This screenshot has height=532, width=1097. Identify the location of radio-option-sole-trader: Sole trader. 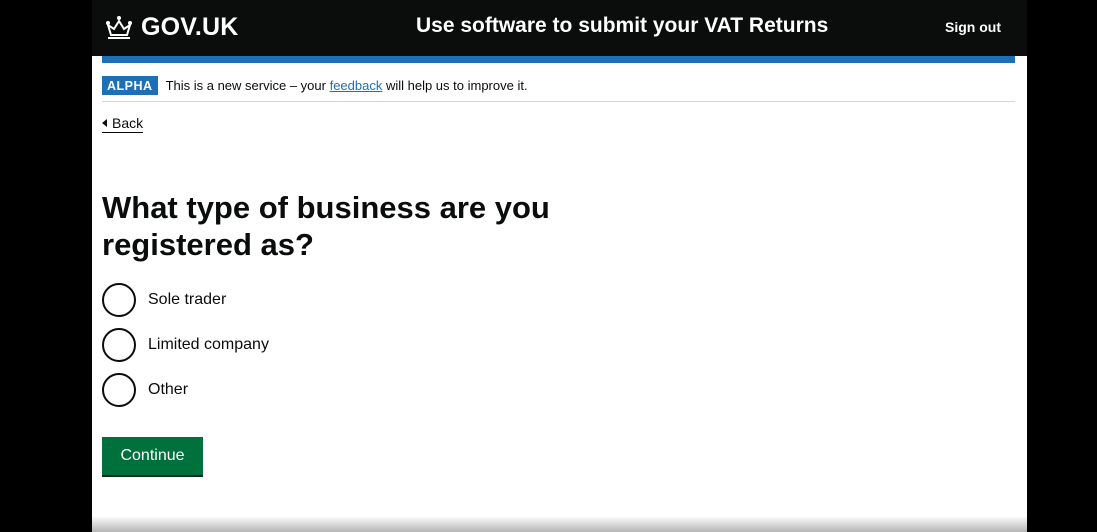
(185, 300).